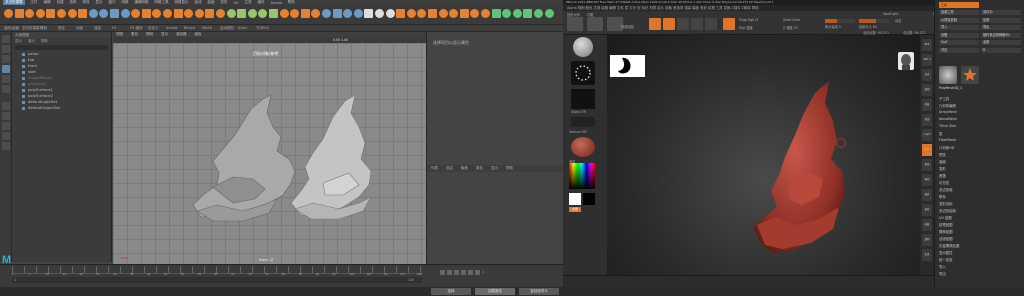  What do you see at coordinates (959, 42) in the screenshot?
I see `tool-action-button: GoZ` at bounding box center [959, 42].